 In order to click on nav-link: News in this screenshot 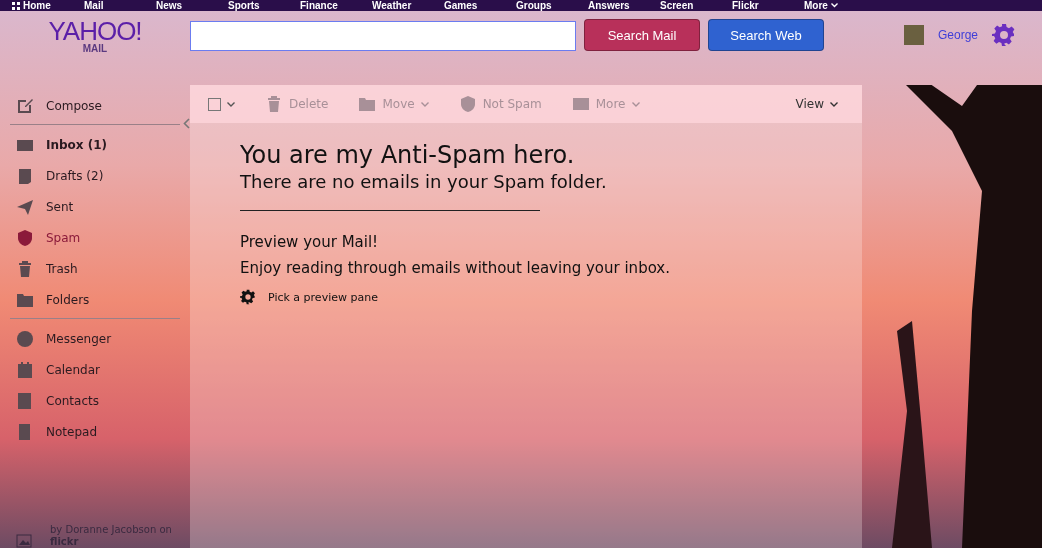, I will do `click(180, 5)`.